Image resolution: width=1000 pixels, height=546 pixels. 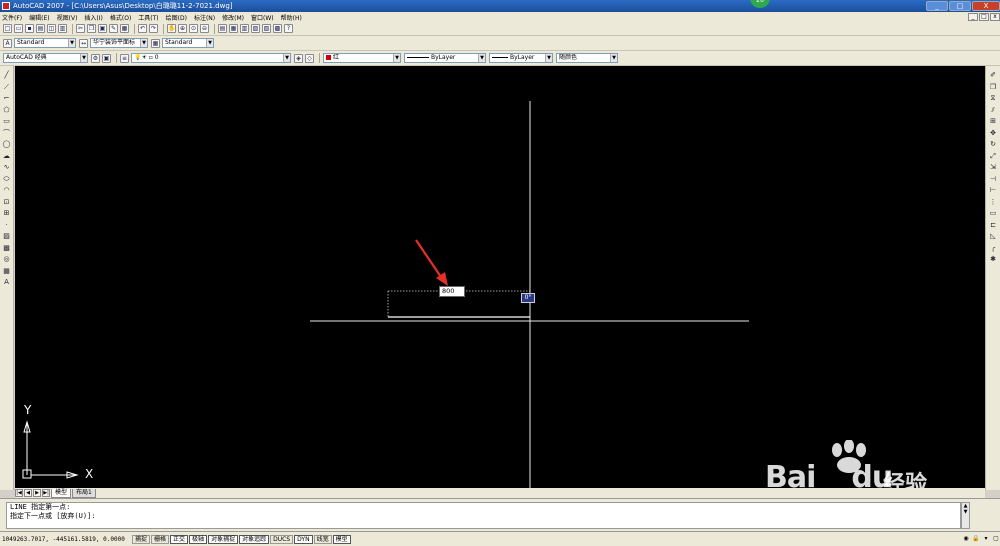 What do you see at coordinates (113, 28) in the screenshot?
I see `match-properties-icon: ✎` at bounding box center [113, 28].